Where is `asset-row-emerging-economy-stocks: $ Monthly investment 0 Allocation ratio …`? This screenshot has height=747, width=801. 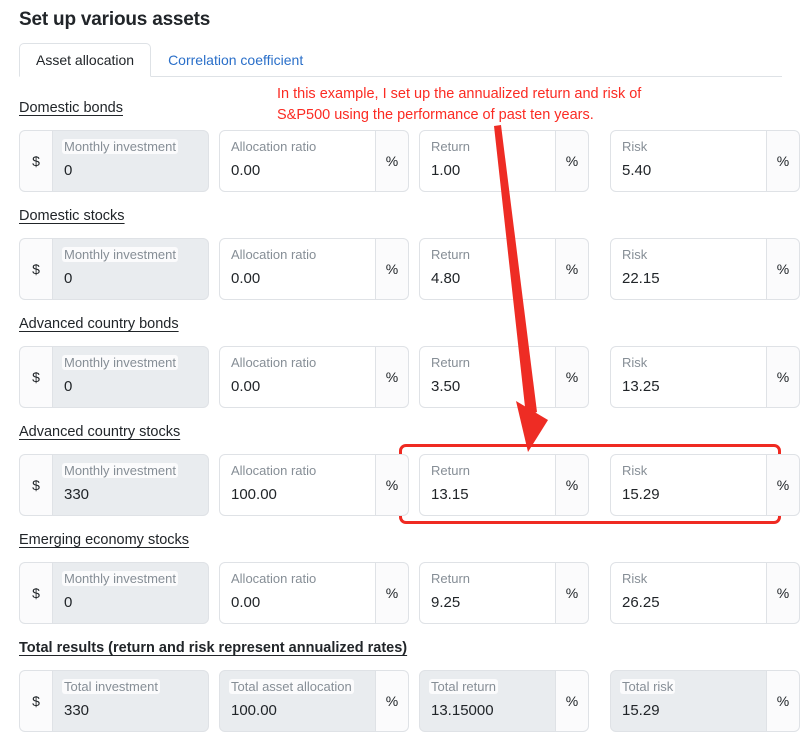
asset-row-emerging-economy-stocks: $ Monthly investment 0 Allocation ratio … is located at coordinates (409, 593).